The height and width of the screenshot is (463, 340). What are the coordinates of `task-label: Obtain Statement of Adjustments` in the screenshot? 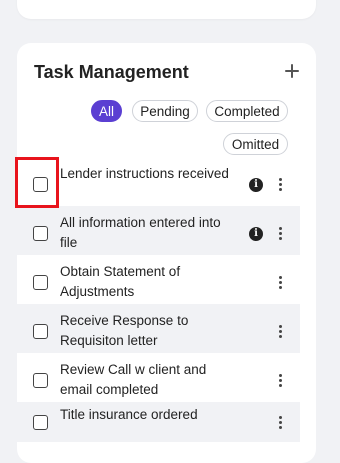 It's located at (120, 281).